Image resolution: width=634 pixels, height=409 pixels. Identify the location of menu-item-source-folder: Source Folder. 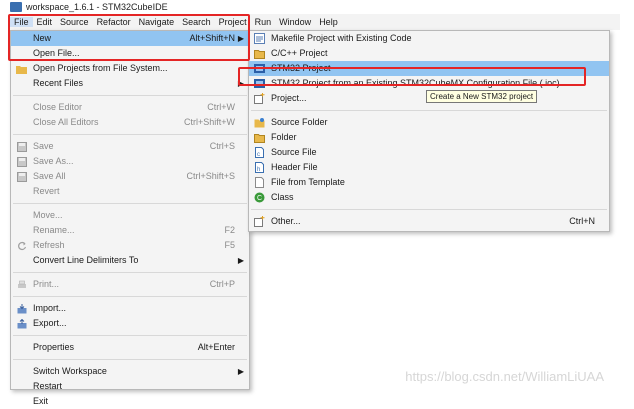
(429, 122).